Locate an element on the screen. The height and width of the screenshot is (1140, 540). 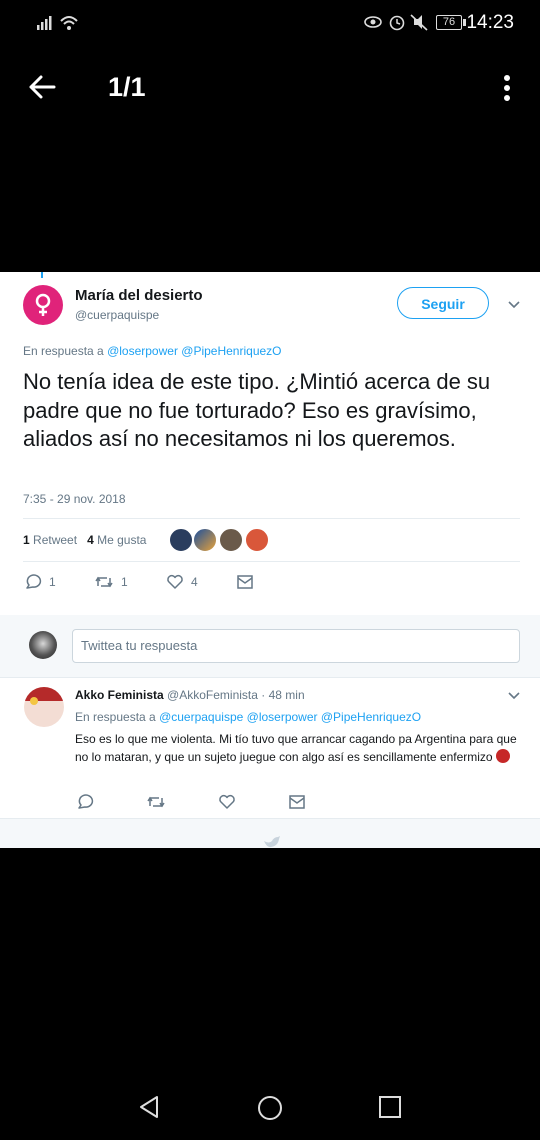
author-avatar is located at coordinates (43, 305).